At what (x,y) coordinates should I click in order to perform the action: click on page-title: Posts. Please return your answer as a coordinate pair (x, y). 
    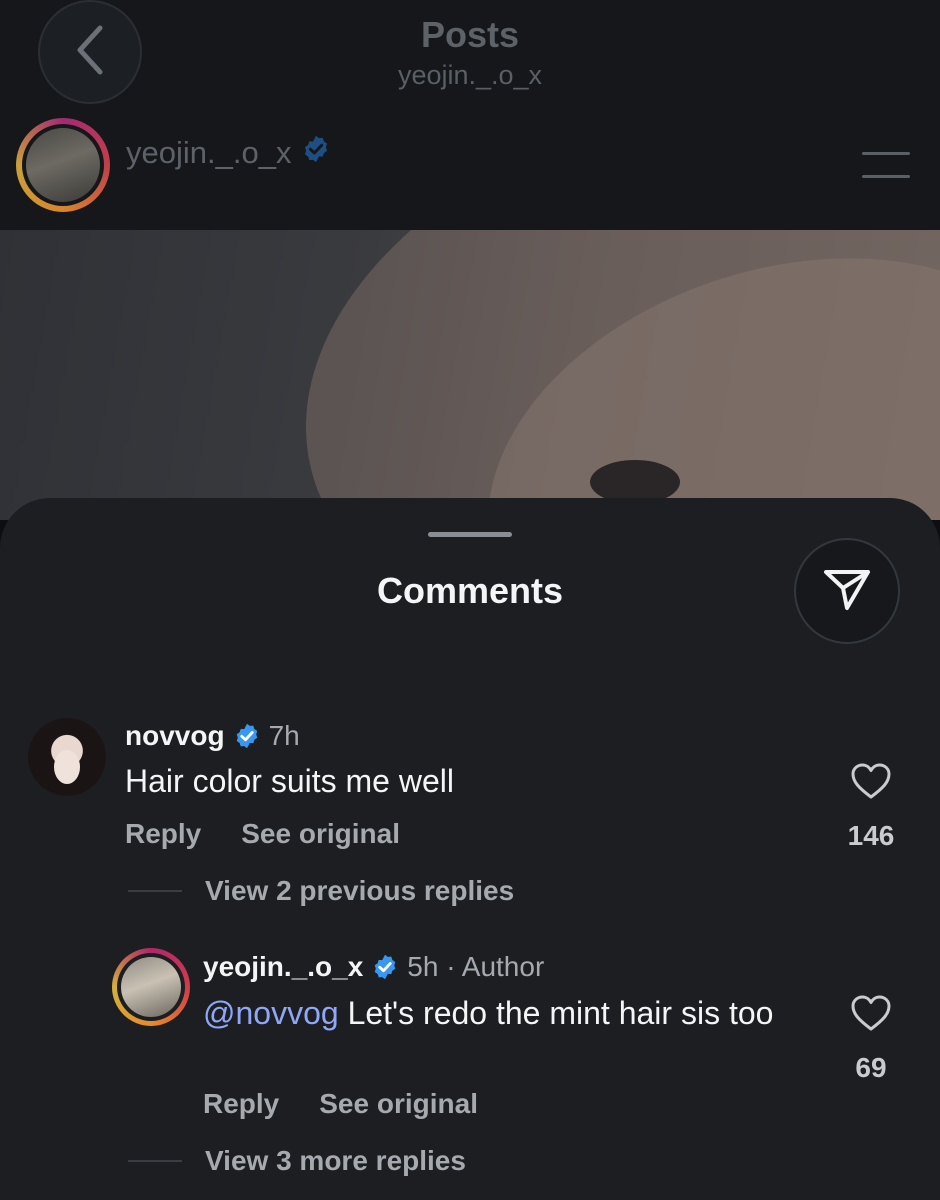
    Looking at the image, I should click on (470, 34).